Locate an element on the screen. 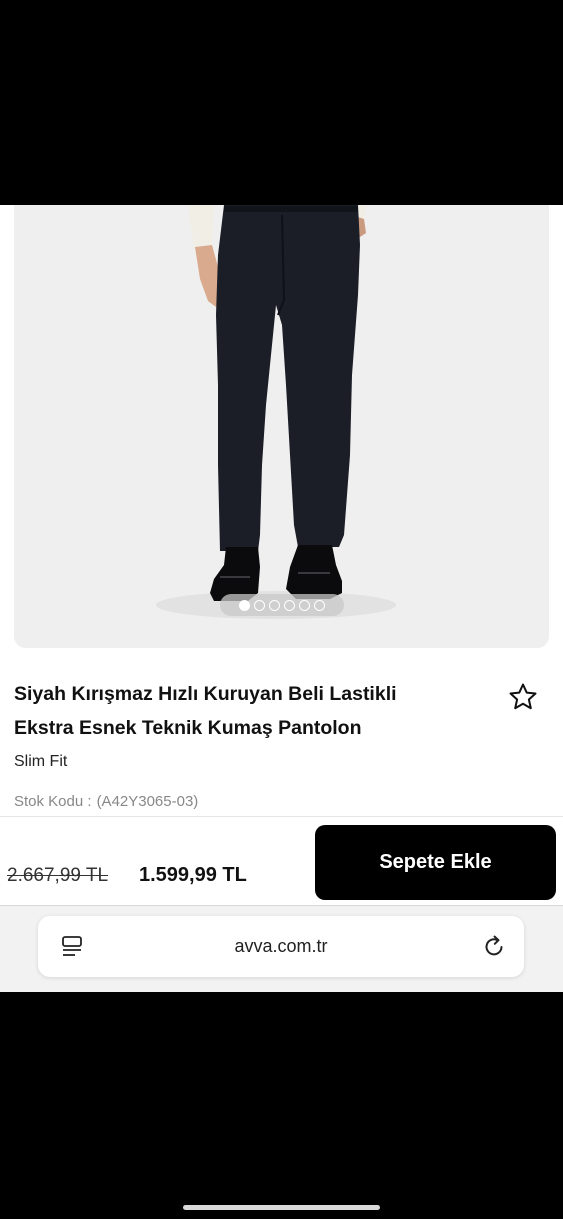  star-icon is located at coordinates (523, 696).